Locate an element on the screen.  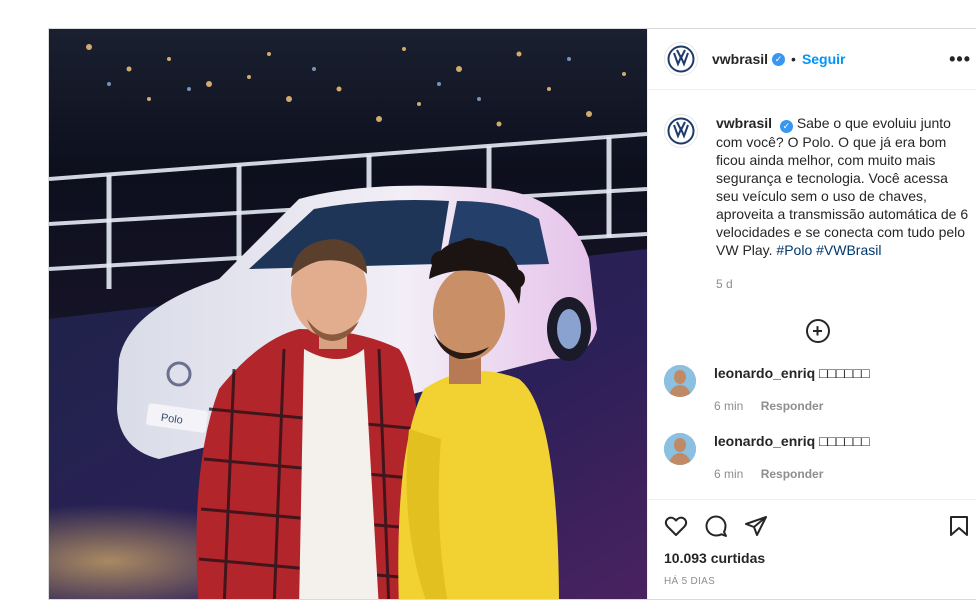
follow-button: Seguir is located at coordinates (824, 59).